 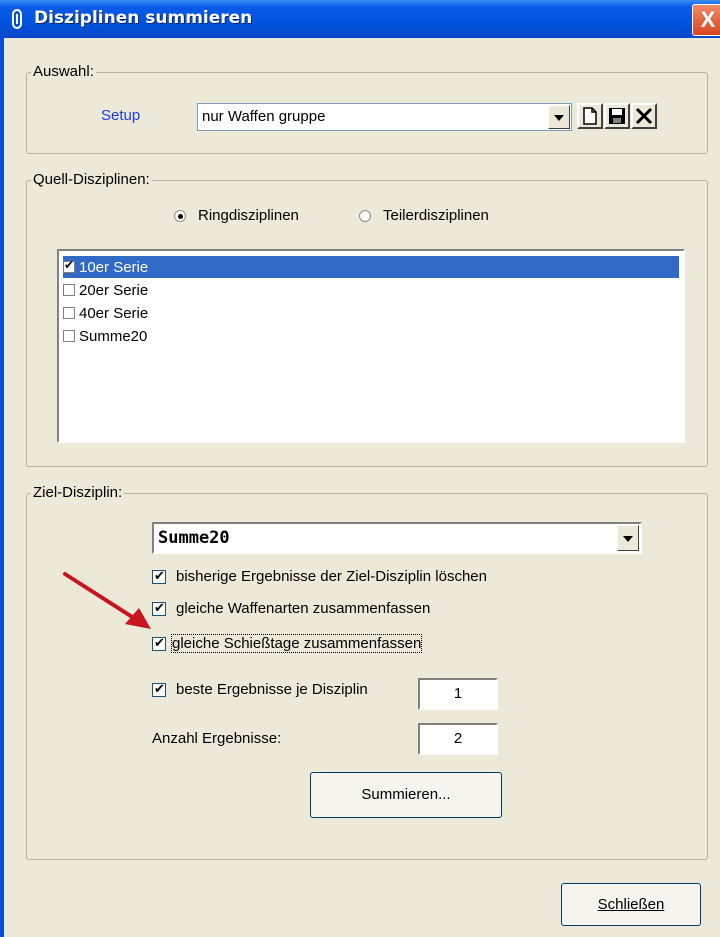 I want to click on list-item: 40er Serie, so click(x=105, y=313).